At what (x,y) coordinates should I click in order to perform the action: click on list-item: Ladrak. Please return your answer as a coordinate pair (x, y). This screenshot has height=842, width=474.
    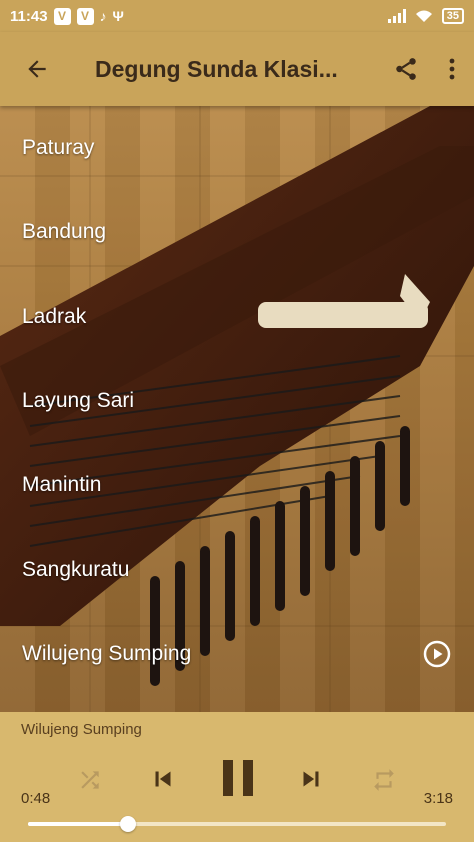
    Looking at the image, I should click on (237, 317).